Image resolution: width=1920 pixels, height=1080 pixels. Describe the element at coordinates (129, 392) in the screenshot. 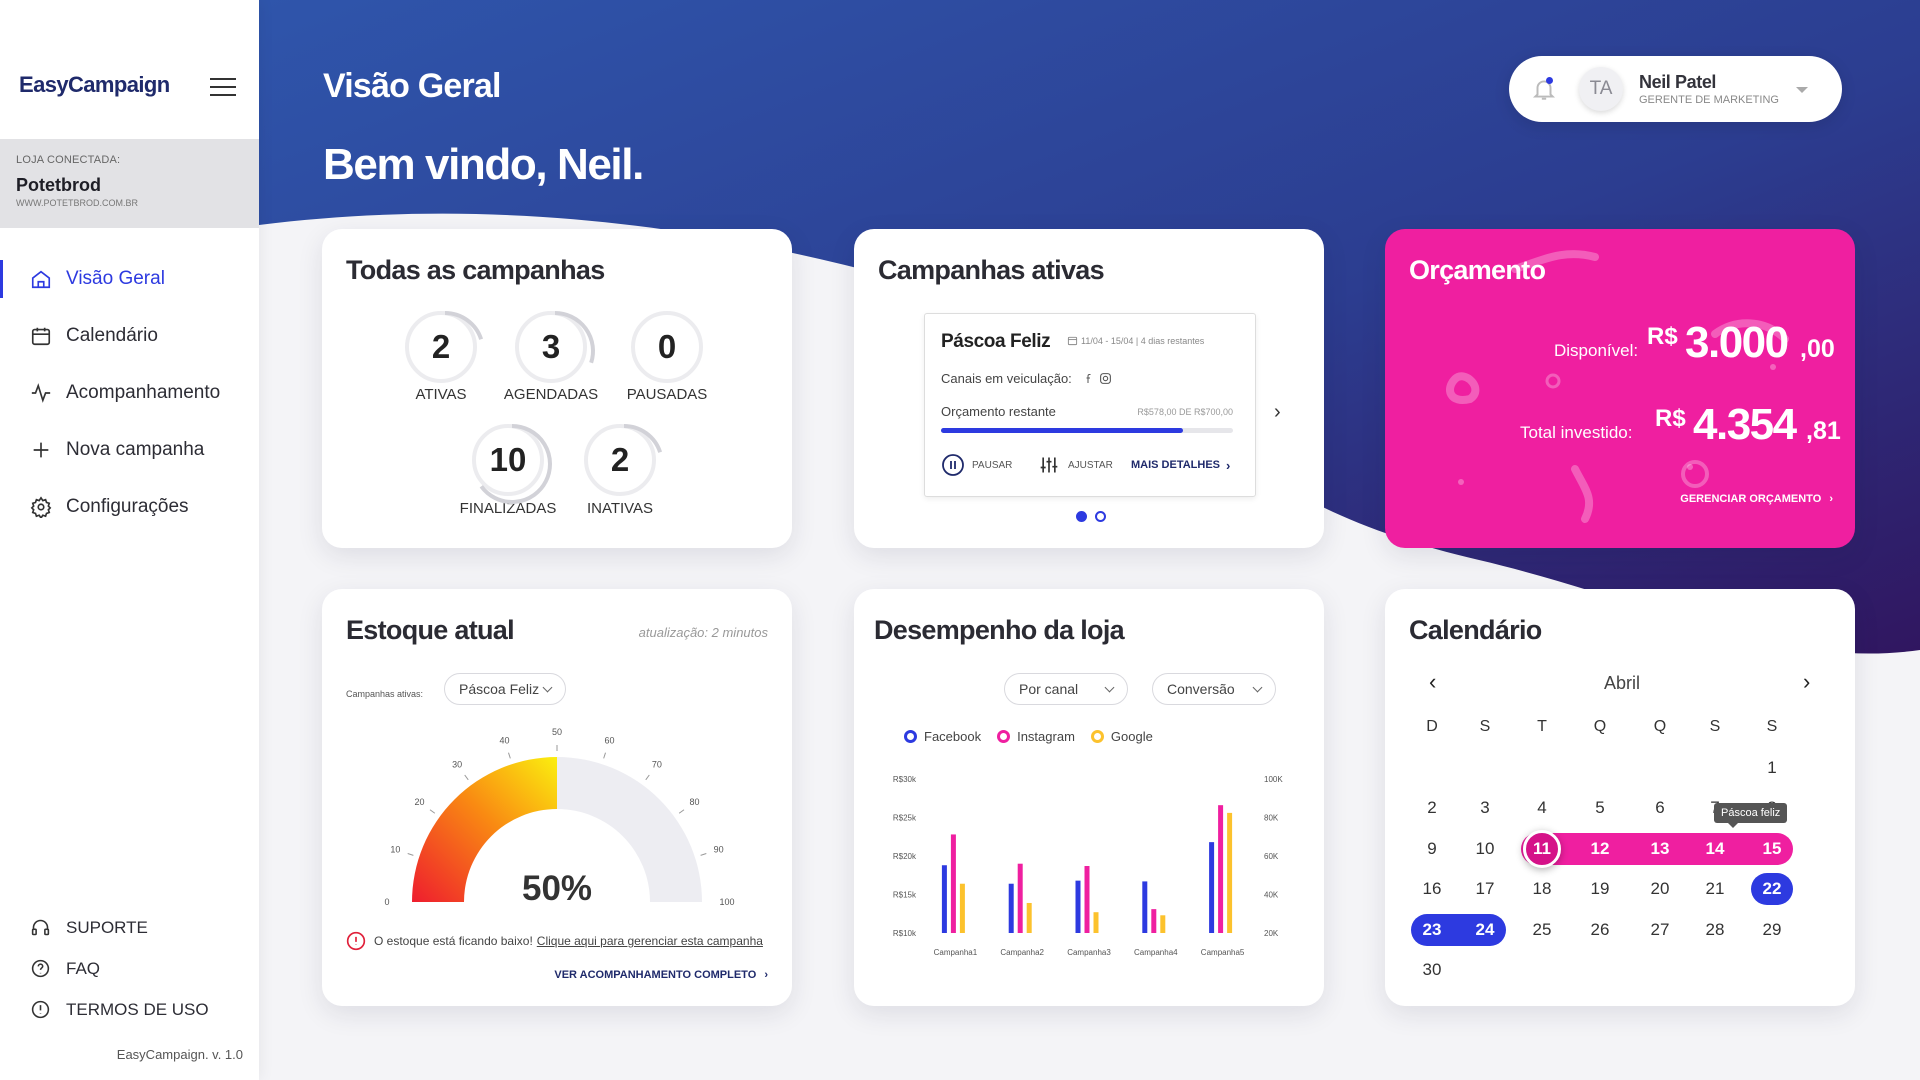

I see `sidebar-item-acompanhamento: Acompanhamento` at that location.